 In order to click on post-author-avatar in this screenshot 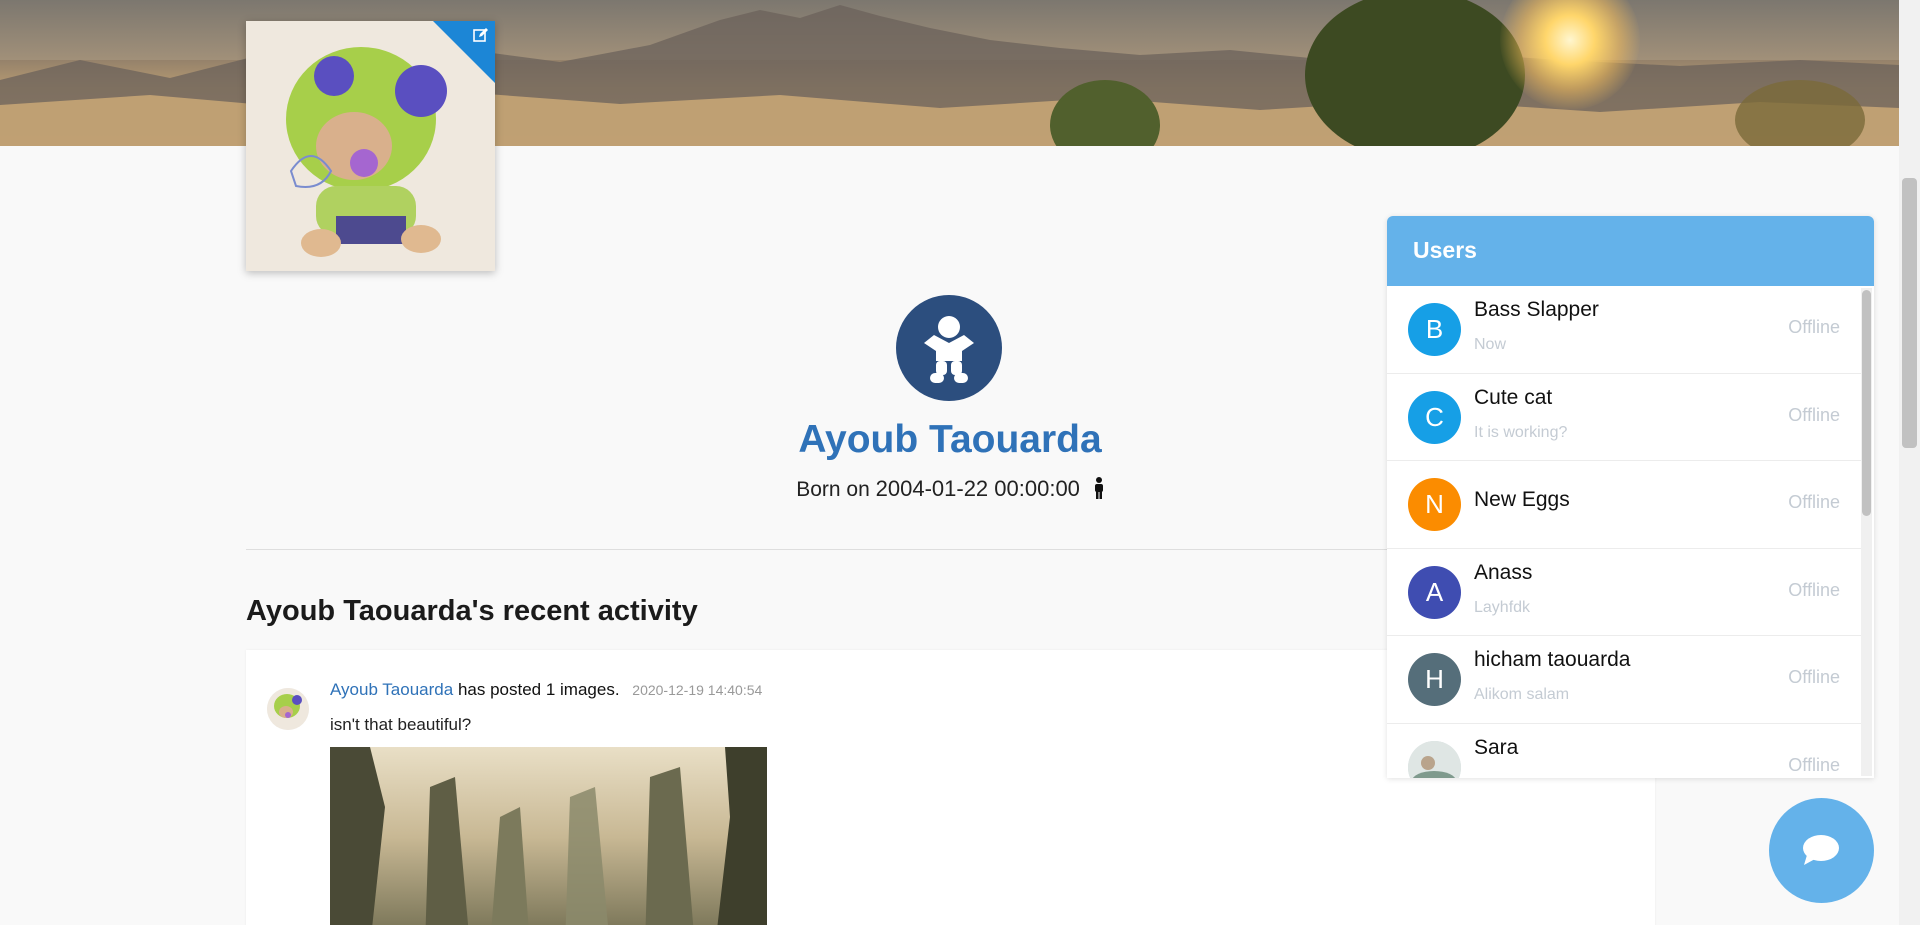, I will do `click(288, 709)`.